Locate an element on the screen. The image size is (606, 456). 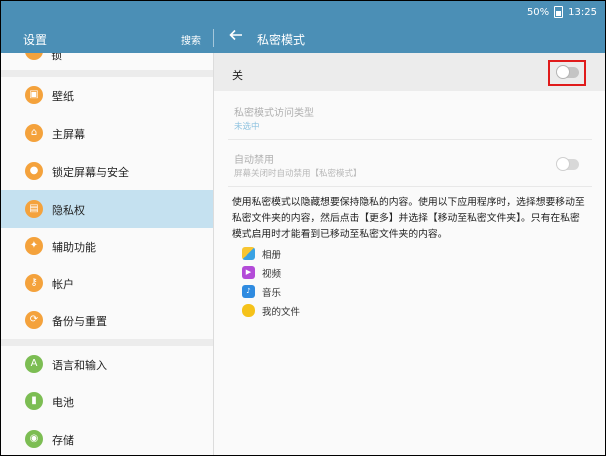
page-title: 私密模式 is located at coordinates (281, 40).